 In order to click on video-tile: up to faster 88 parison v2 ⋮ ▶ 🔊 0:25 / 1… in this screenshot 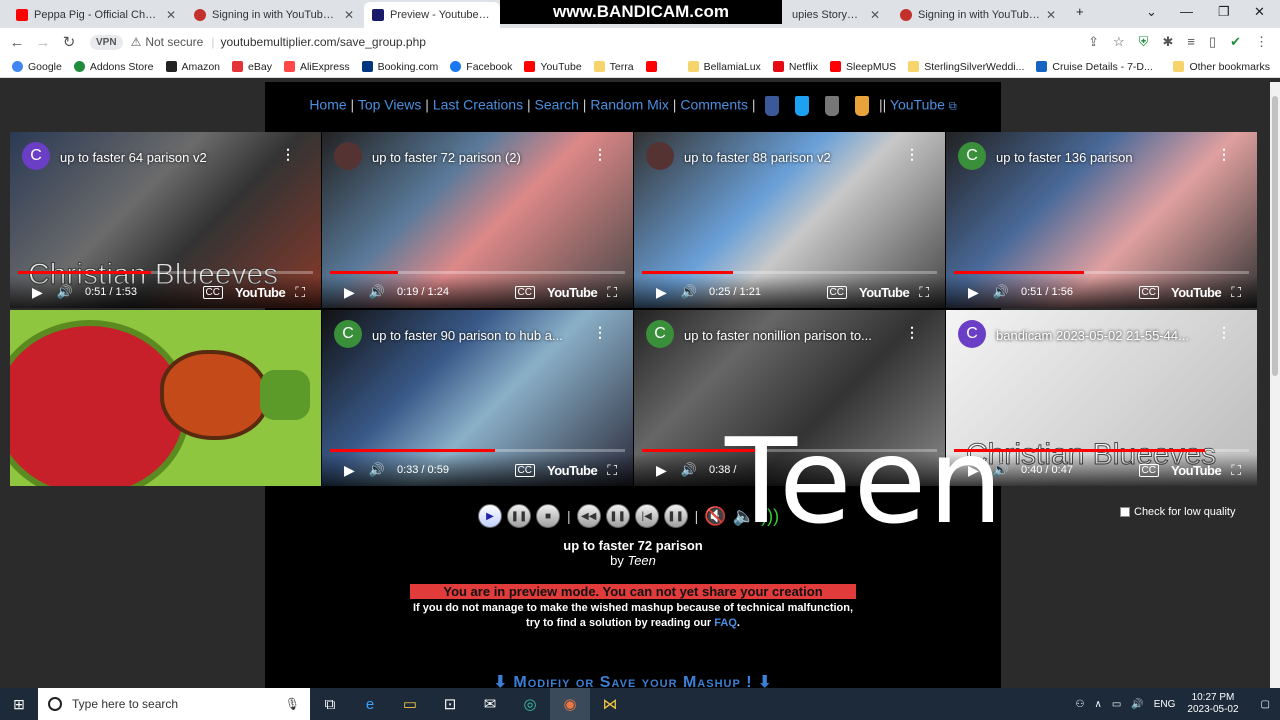, I will do `click(789, 220)`.